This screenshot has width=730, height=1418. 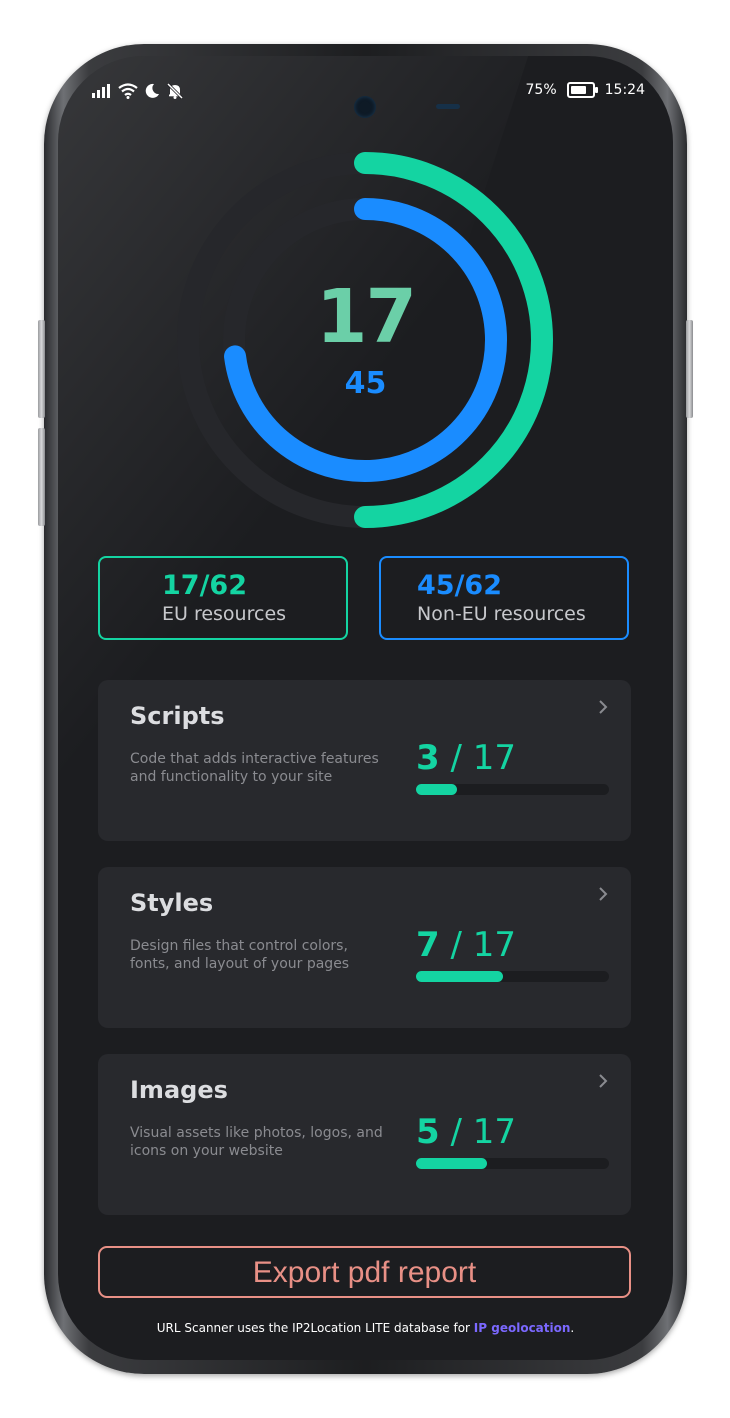 What do you see at coordinates (41, 369) in the screenshot?
I see `side-button-left-upper` at bounding box center [41, 369].